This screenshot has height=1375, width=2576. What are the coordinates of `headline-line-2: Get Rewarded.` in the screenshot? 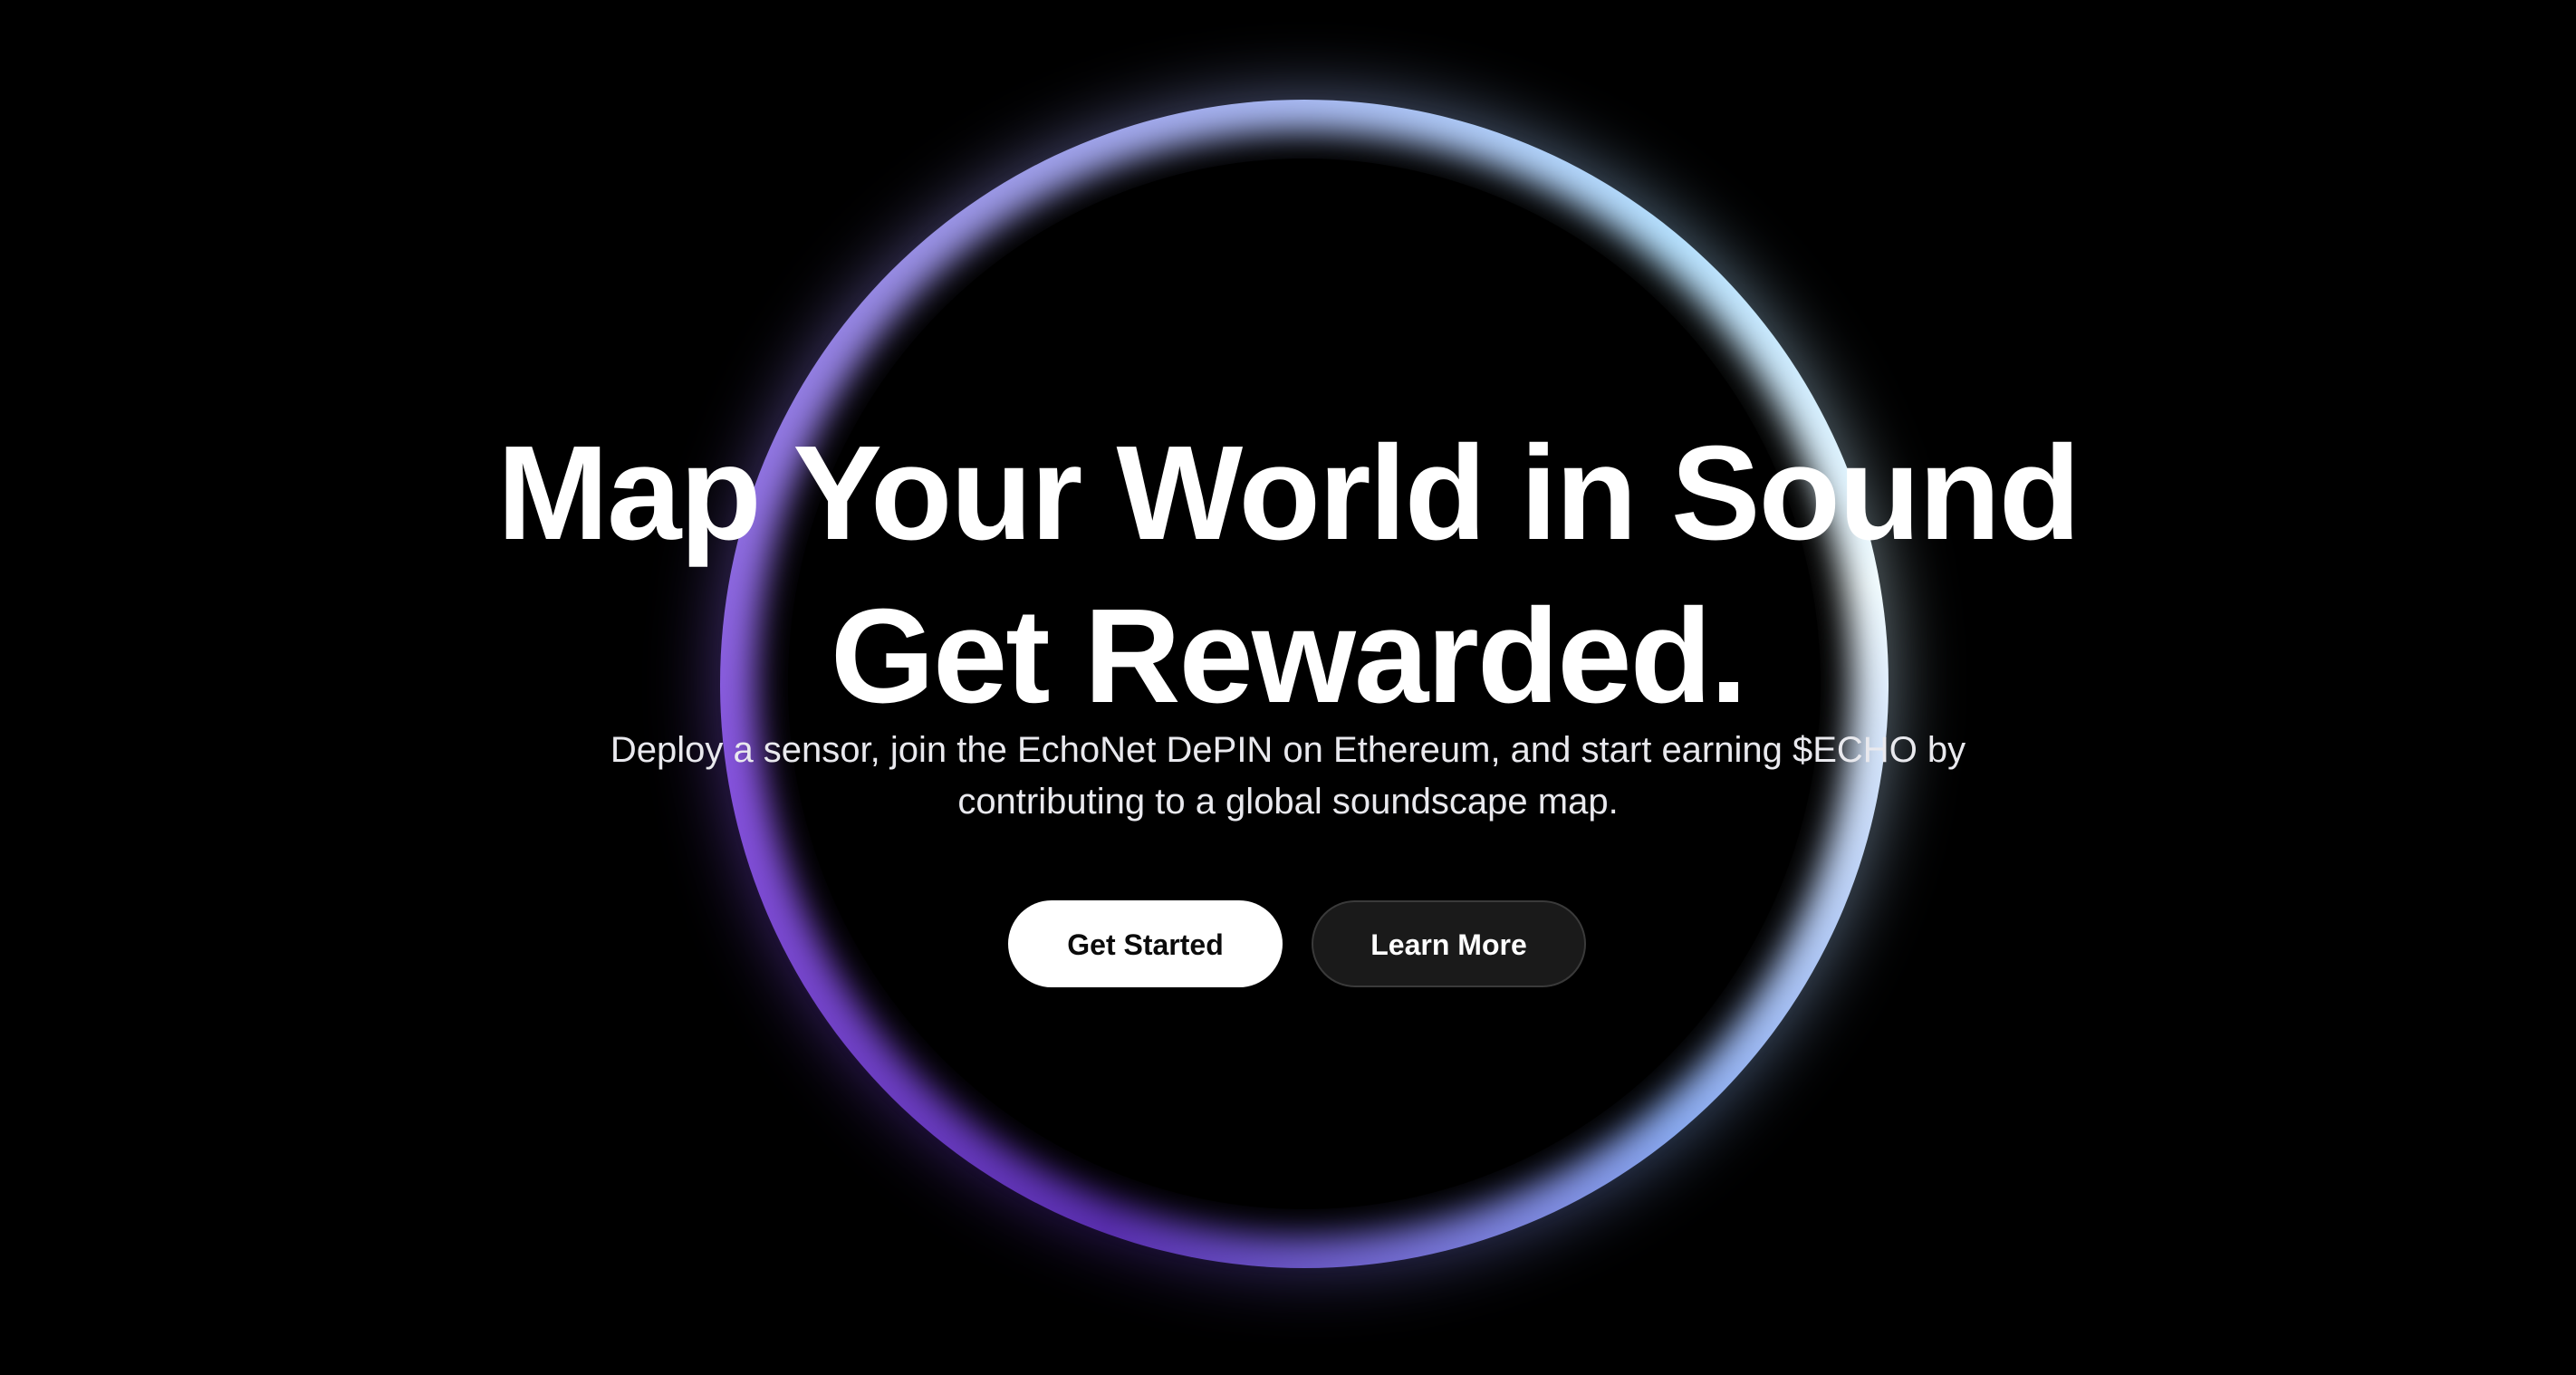 It's located at (1288, 657).